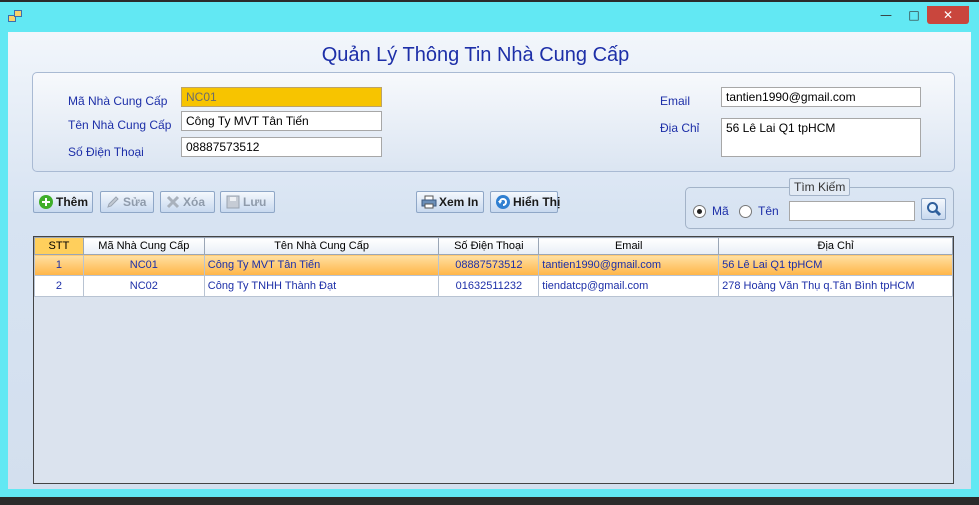 The width and height of the screenshot is (979, 505). What do you see at coordinates (835, 286) in the screenshot?
I see `cell-diachi: 278 Hoàng Văn Thụ q.Tân Bình tpHCM` at bounding box center [835, 286].